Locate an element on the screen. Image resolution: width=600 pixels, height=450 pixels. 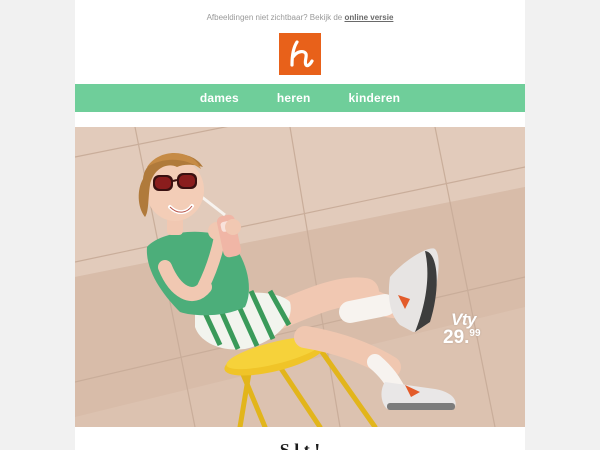
headline: S l t ! is located at coordinates (300, 445).